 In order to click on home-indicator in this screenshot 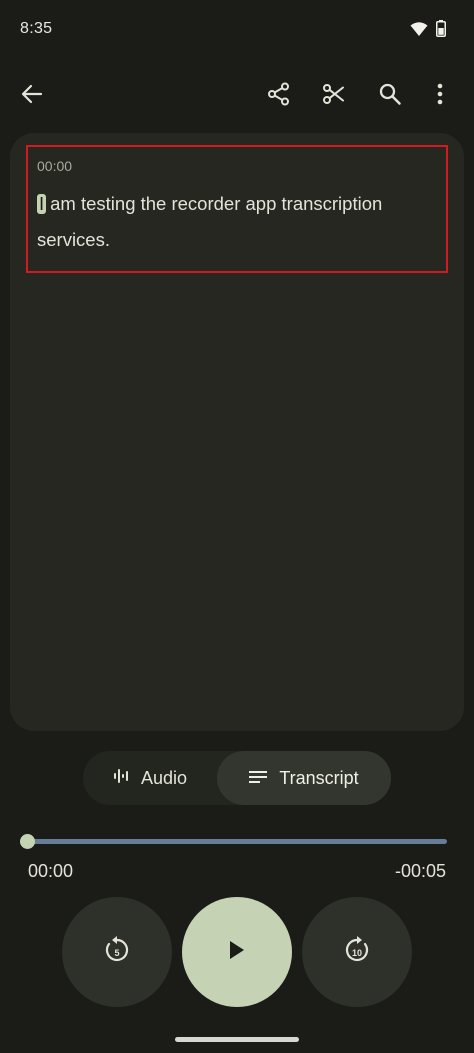, I will do `click(237, 1039)`.